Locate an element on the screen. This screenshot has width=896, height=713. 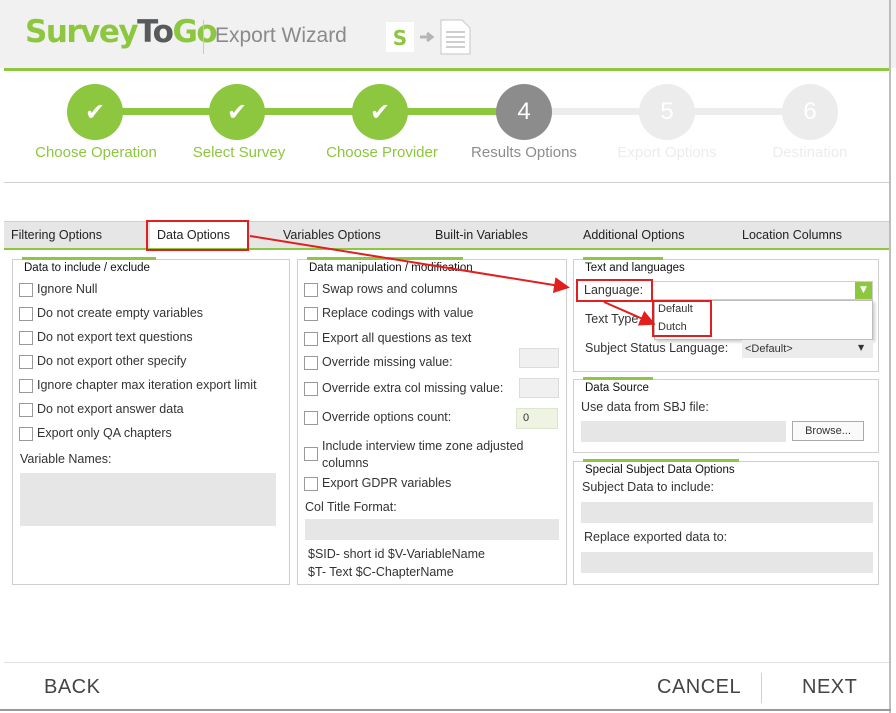
bottom-divider is located at coordinates (447, 662).